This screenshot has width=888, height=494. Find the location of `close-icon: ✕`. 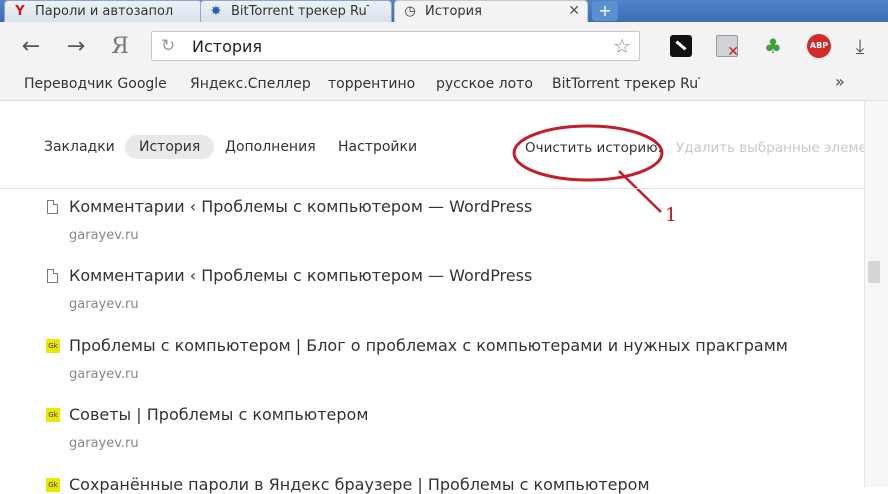

close-icon: ✕ is located at coordinates (574, 11).